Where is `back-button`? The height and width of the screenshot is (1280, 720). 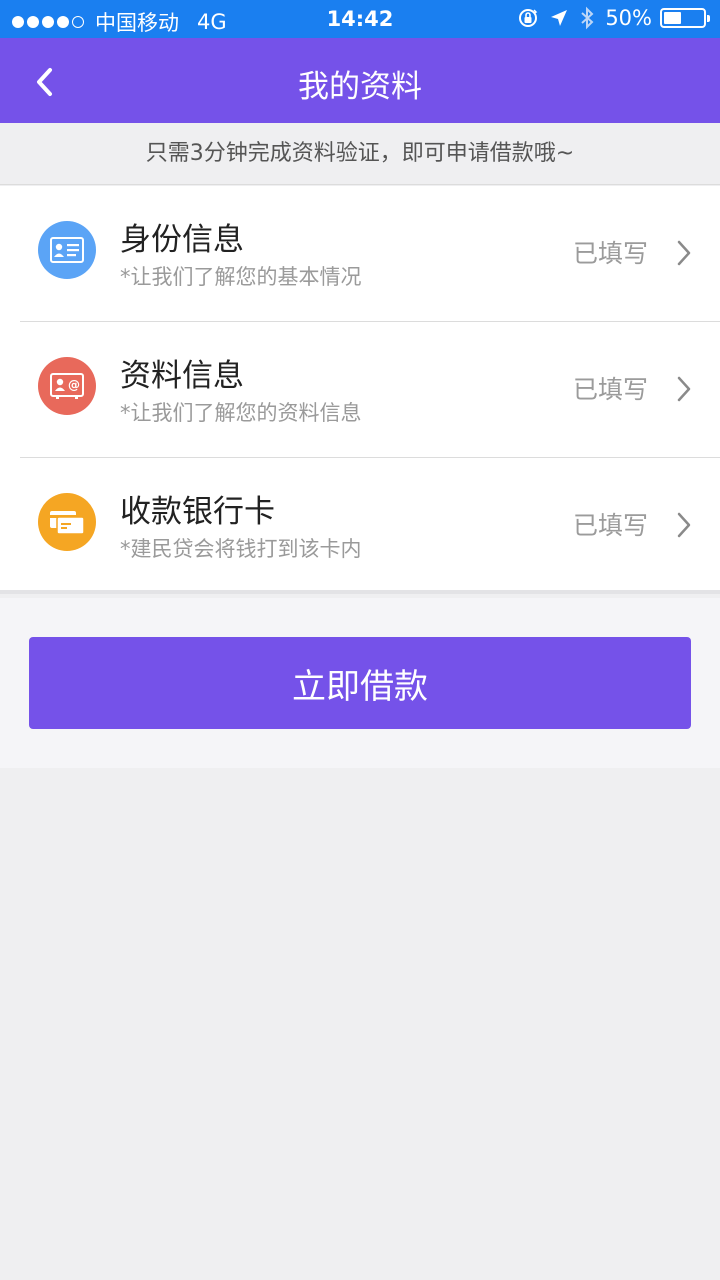
back-button is located at coordinates (44, 82).